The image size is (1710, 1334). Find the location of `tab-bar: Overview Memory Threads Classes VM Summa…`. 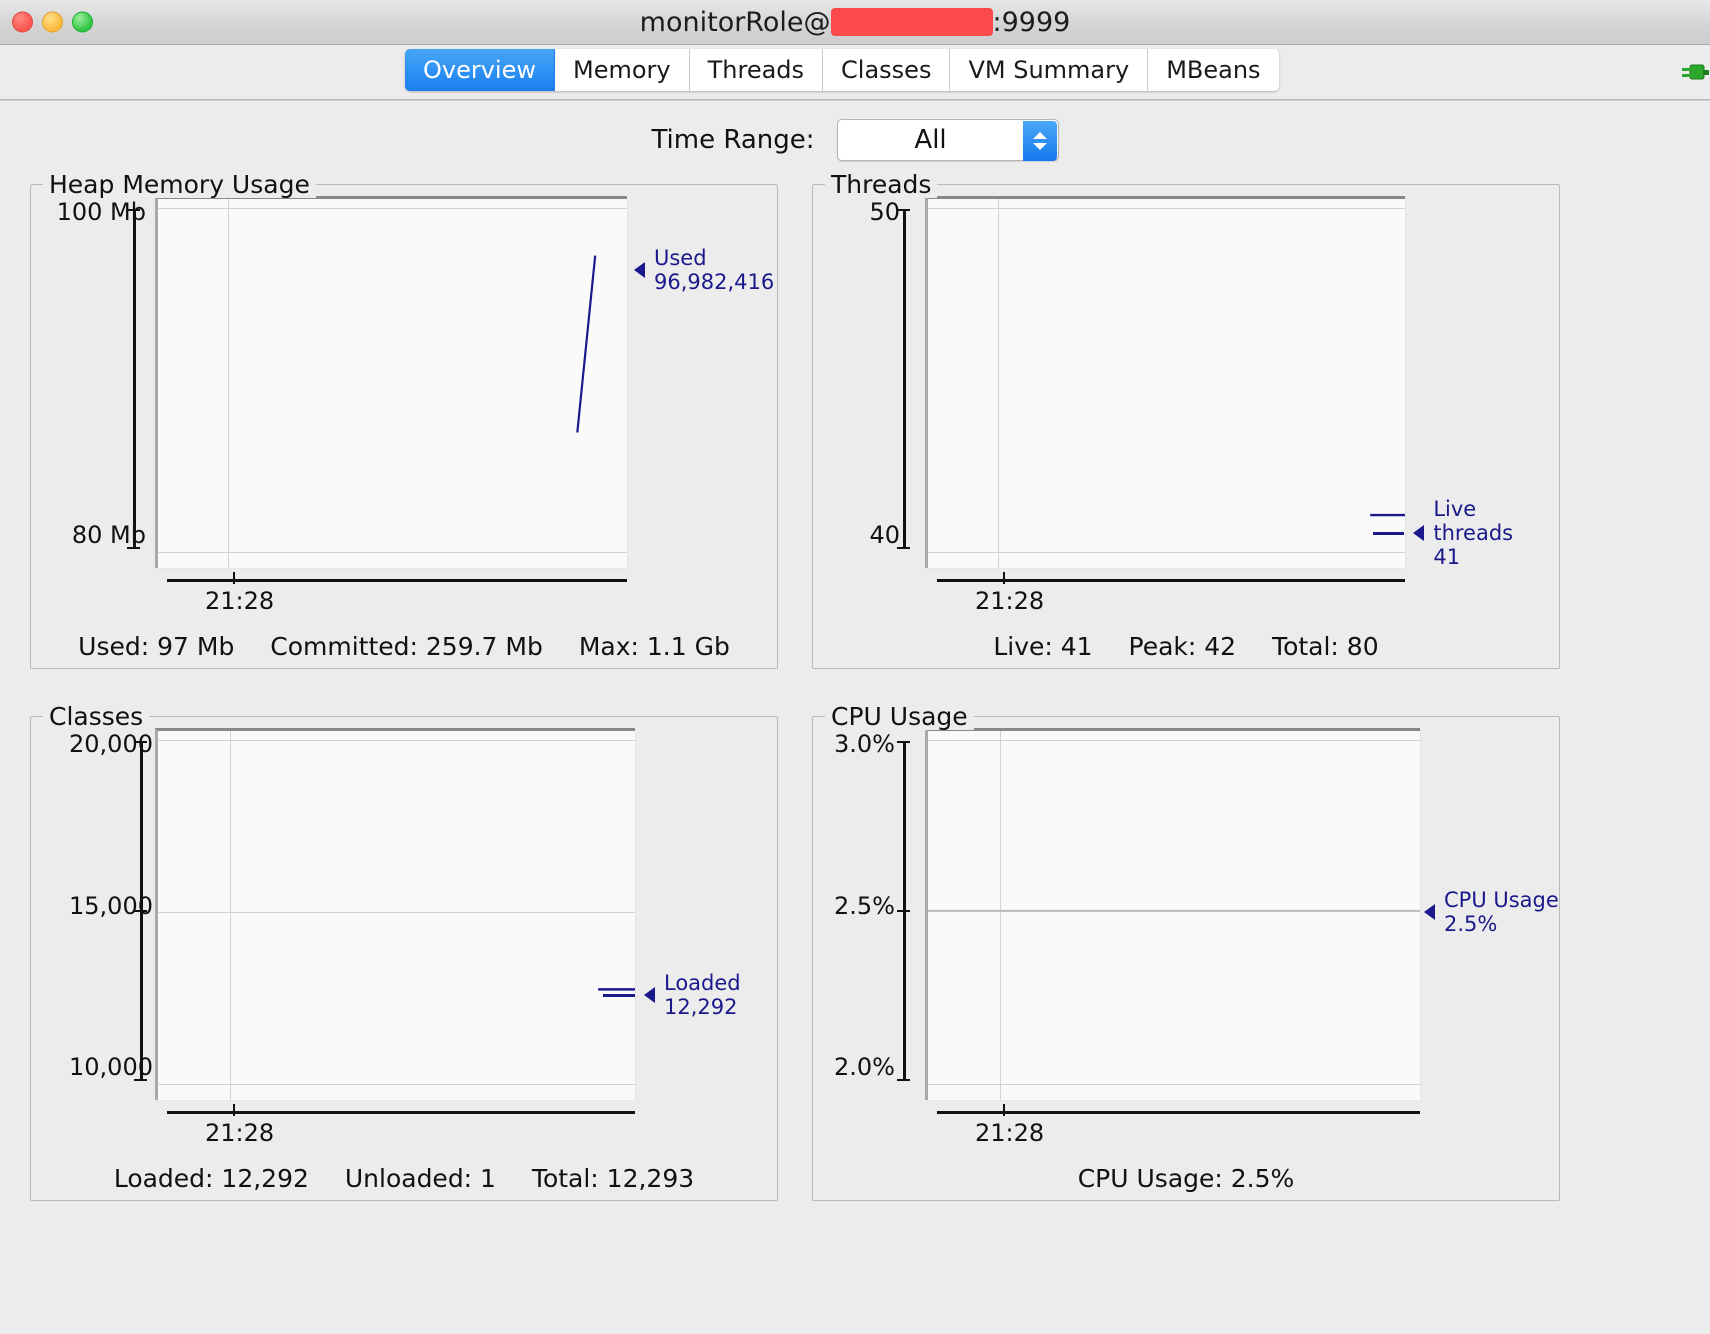

tab-bar: Overview Memory Threads Classes VM Summa… is located at coordinates (842, 70).